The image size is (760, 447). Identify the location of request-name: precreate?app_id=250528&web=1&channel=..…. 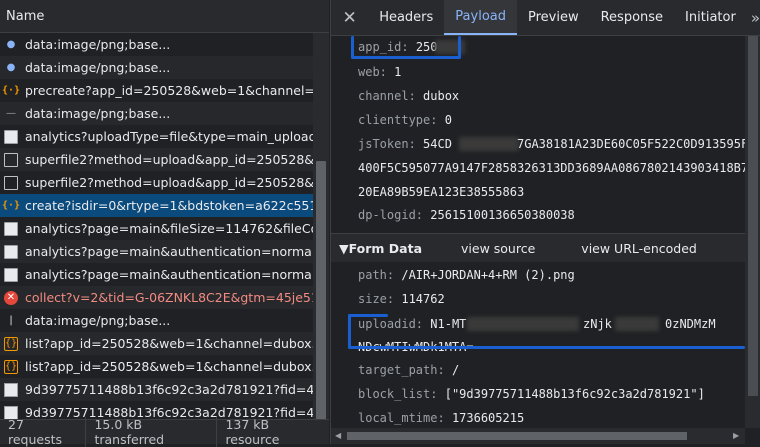
(169, 90).